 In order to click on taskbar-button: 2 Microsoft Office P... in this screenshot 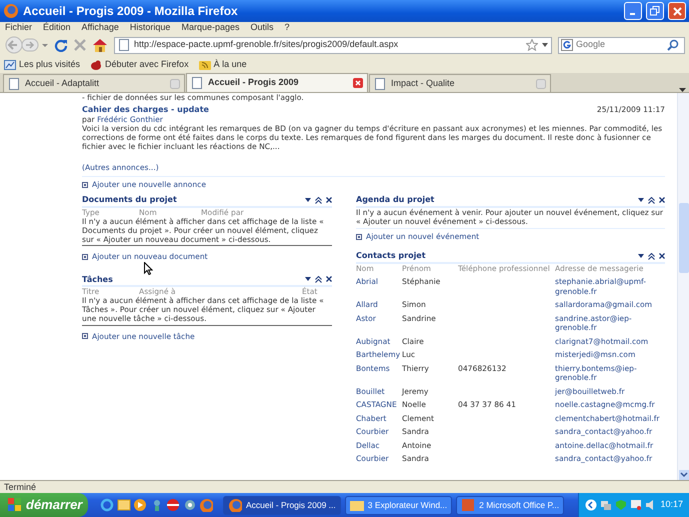, I will do `click(510, 505)`.